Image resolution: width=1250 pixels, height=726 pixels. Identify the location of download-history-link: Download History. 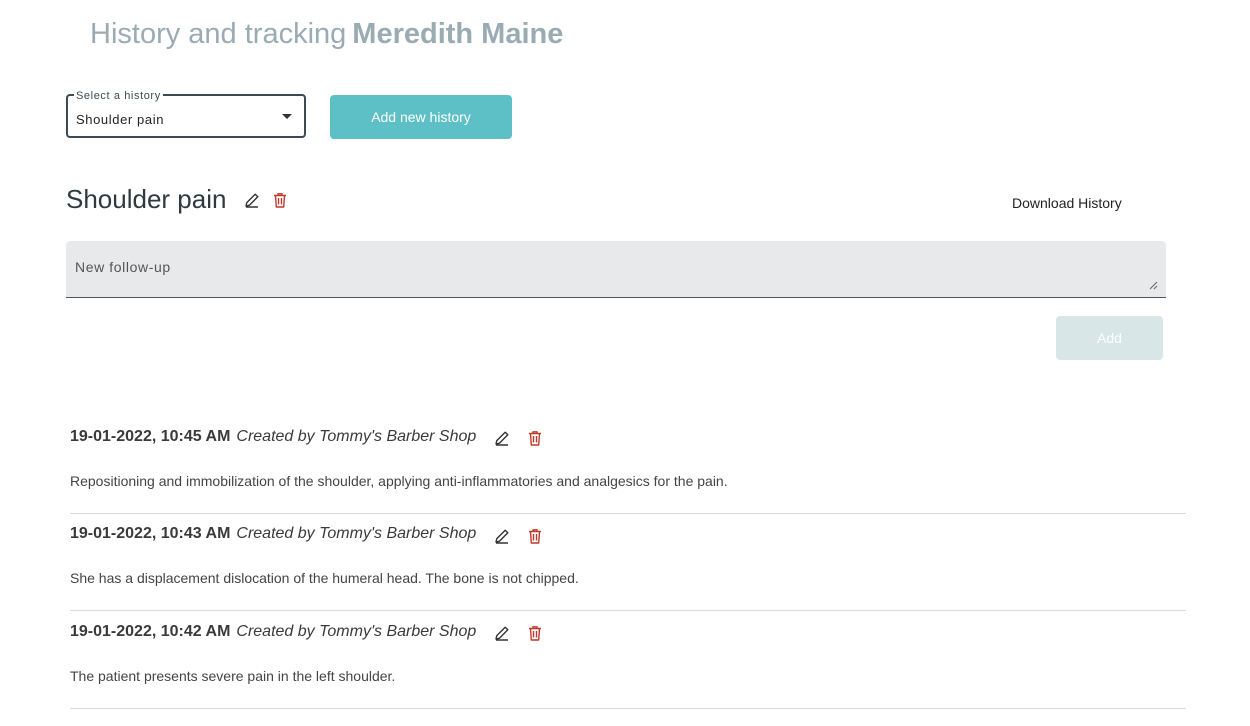
(1067, 203).